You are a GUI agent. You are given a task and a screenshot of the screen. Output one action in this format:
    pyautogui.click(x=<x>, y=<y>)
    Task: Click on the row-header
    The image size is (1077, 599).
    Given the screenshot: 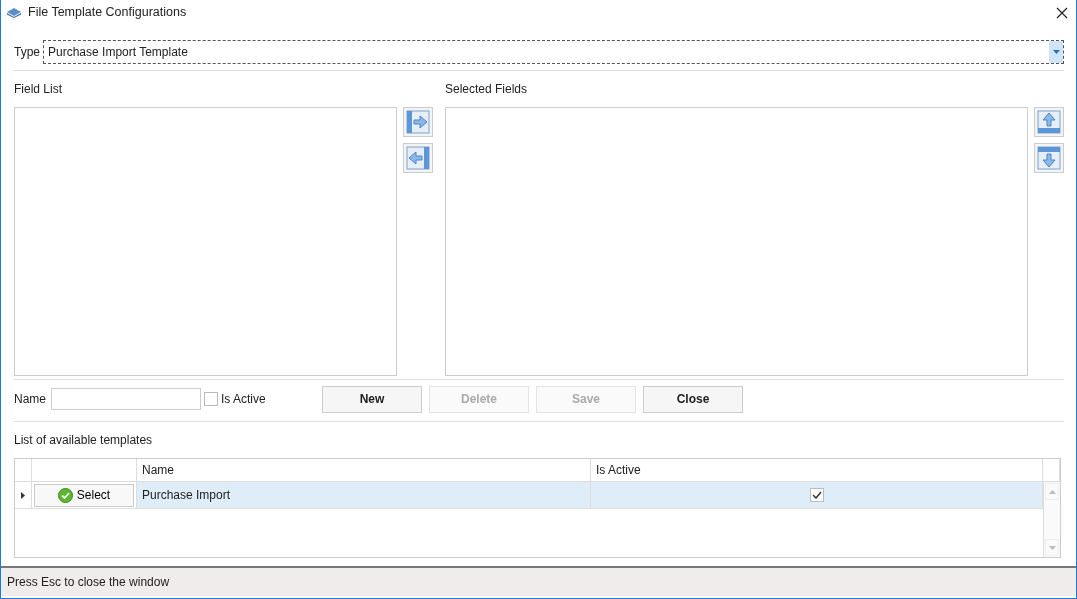 What is the action you would take?
    pyautogui.click(x=23, y=495)
    